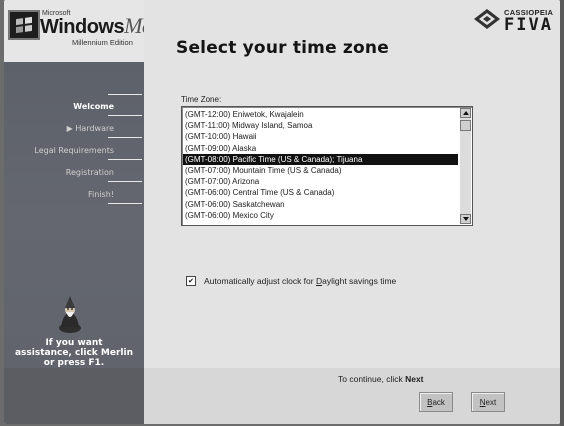  What do you see at coordinates (320, 204) in the screenshot?
I see `time-zone-option: (GMT-06:00) Saskatchewan` at bounding box center [320, 204].